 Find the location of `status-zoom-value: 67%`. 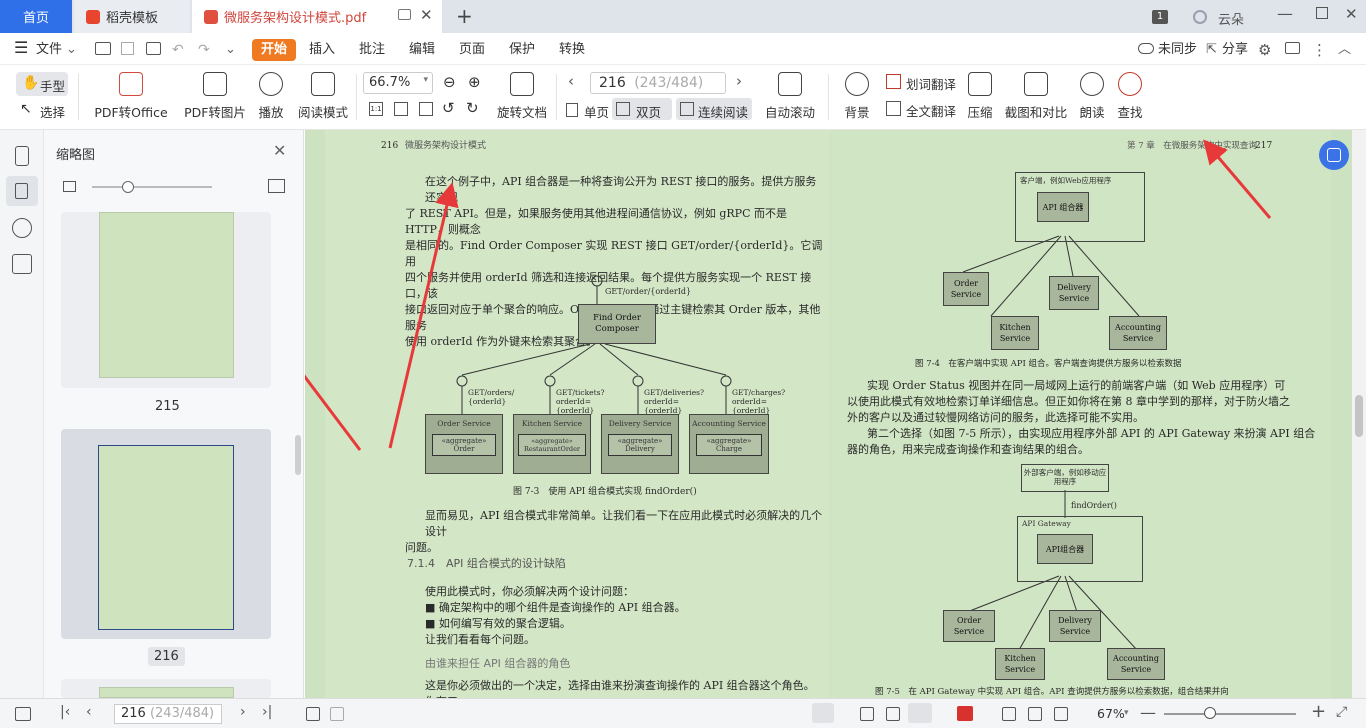

status-zoom-value: 67% is located at coordinates (1111, 713).